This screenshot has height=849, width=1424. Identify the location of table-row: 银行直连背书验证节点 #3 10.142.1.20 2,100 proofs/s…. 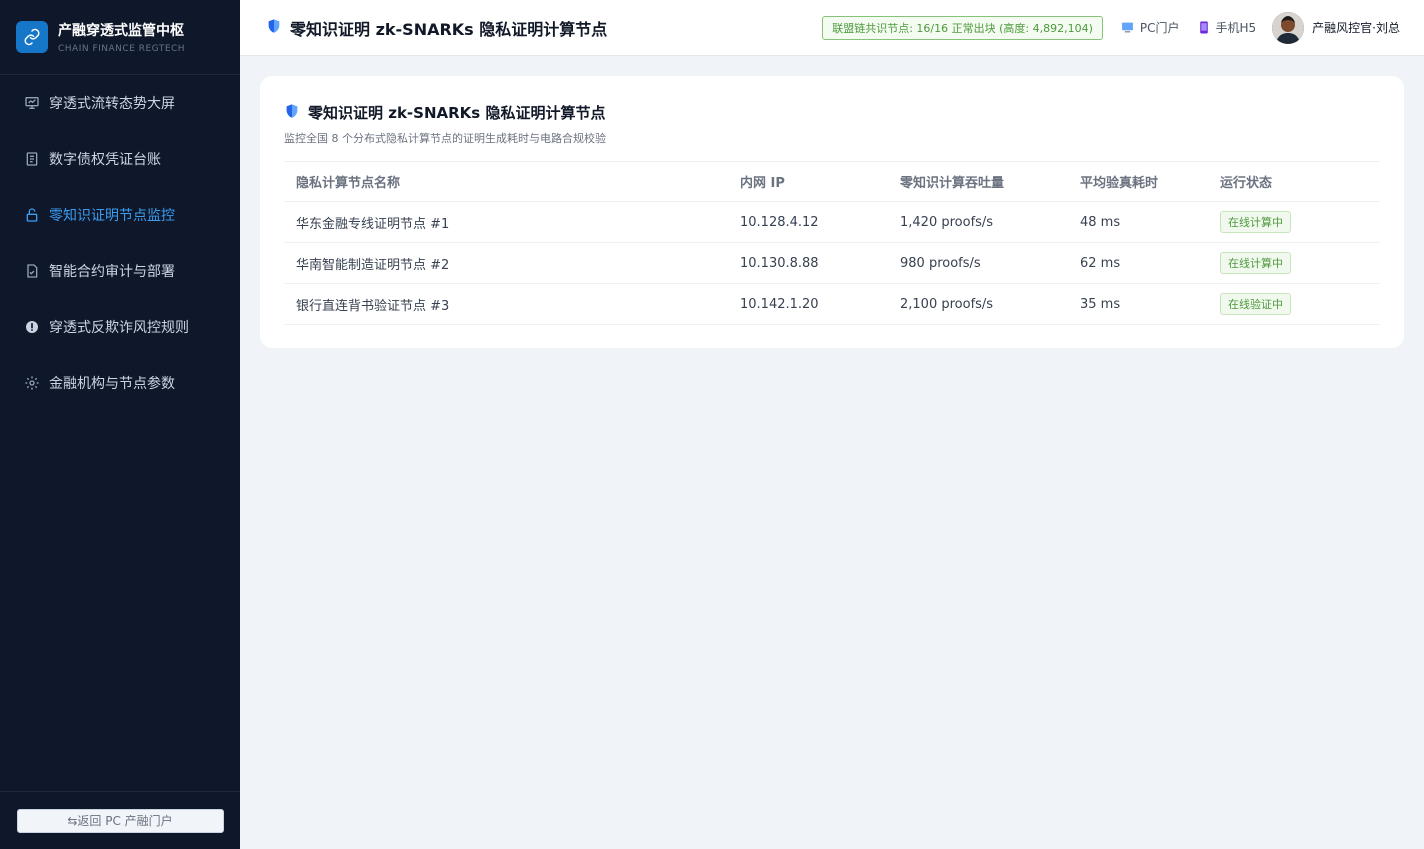
(832, 304).